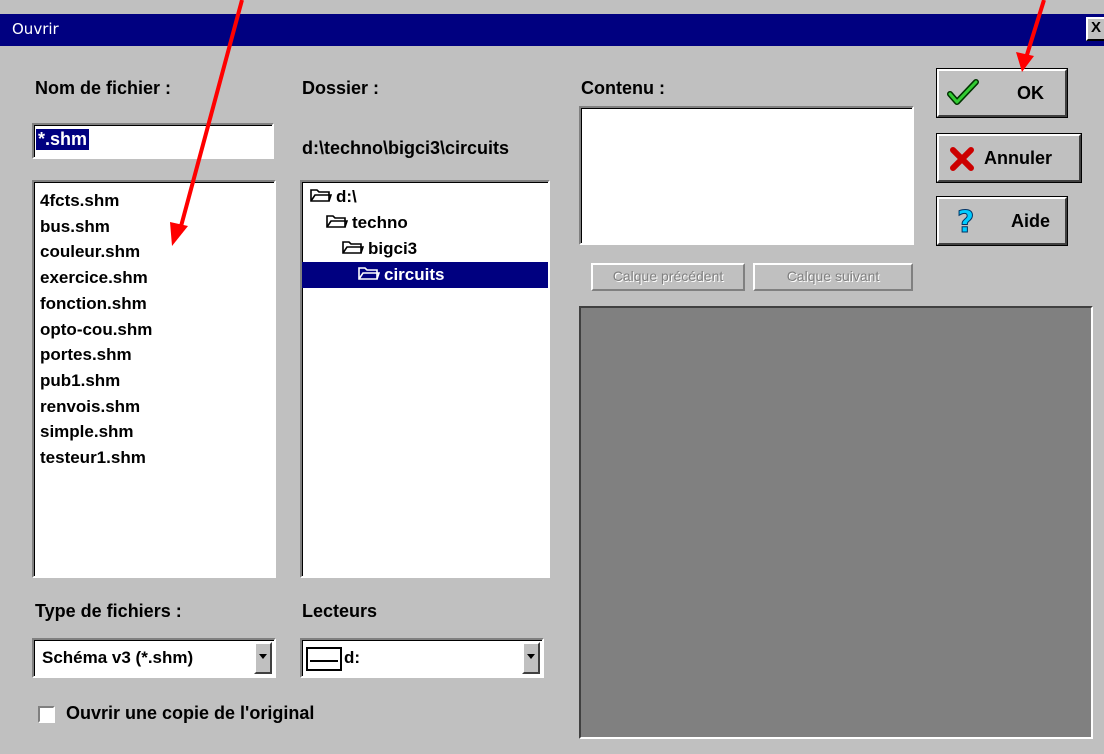 This screenshot has height=754, width=1104. What do you see at coordinates (154, 330) in the screenshot?
I see `file-list-item: opto-cou.shm` at bounding box center [154, 330].